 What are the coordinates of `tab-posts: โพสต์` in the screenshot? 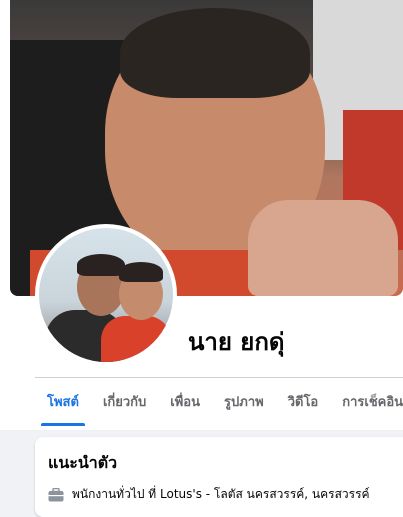 It's located at (63, 402).